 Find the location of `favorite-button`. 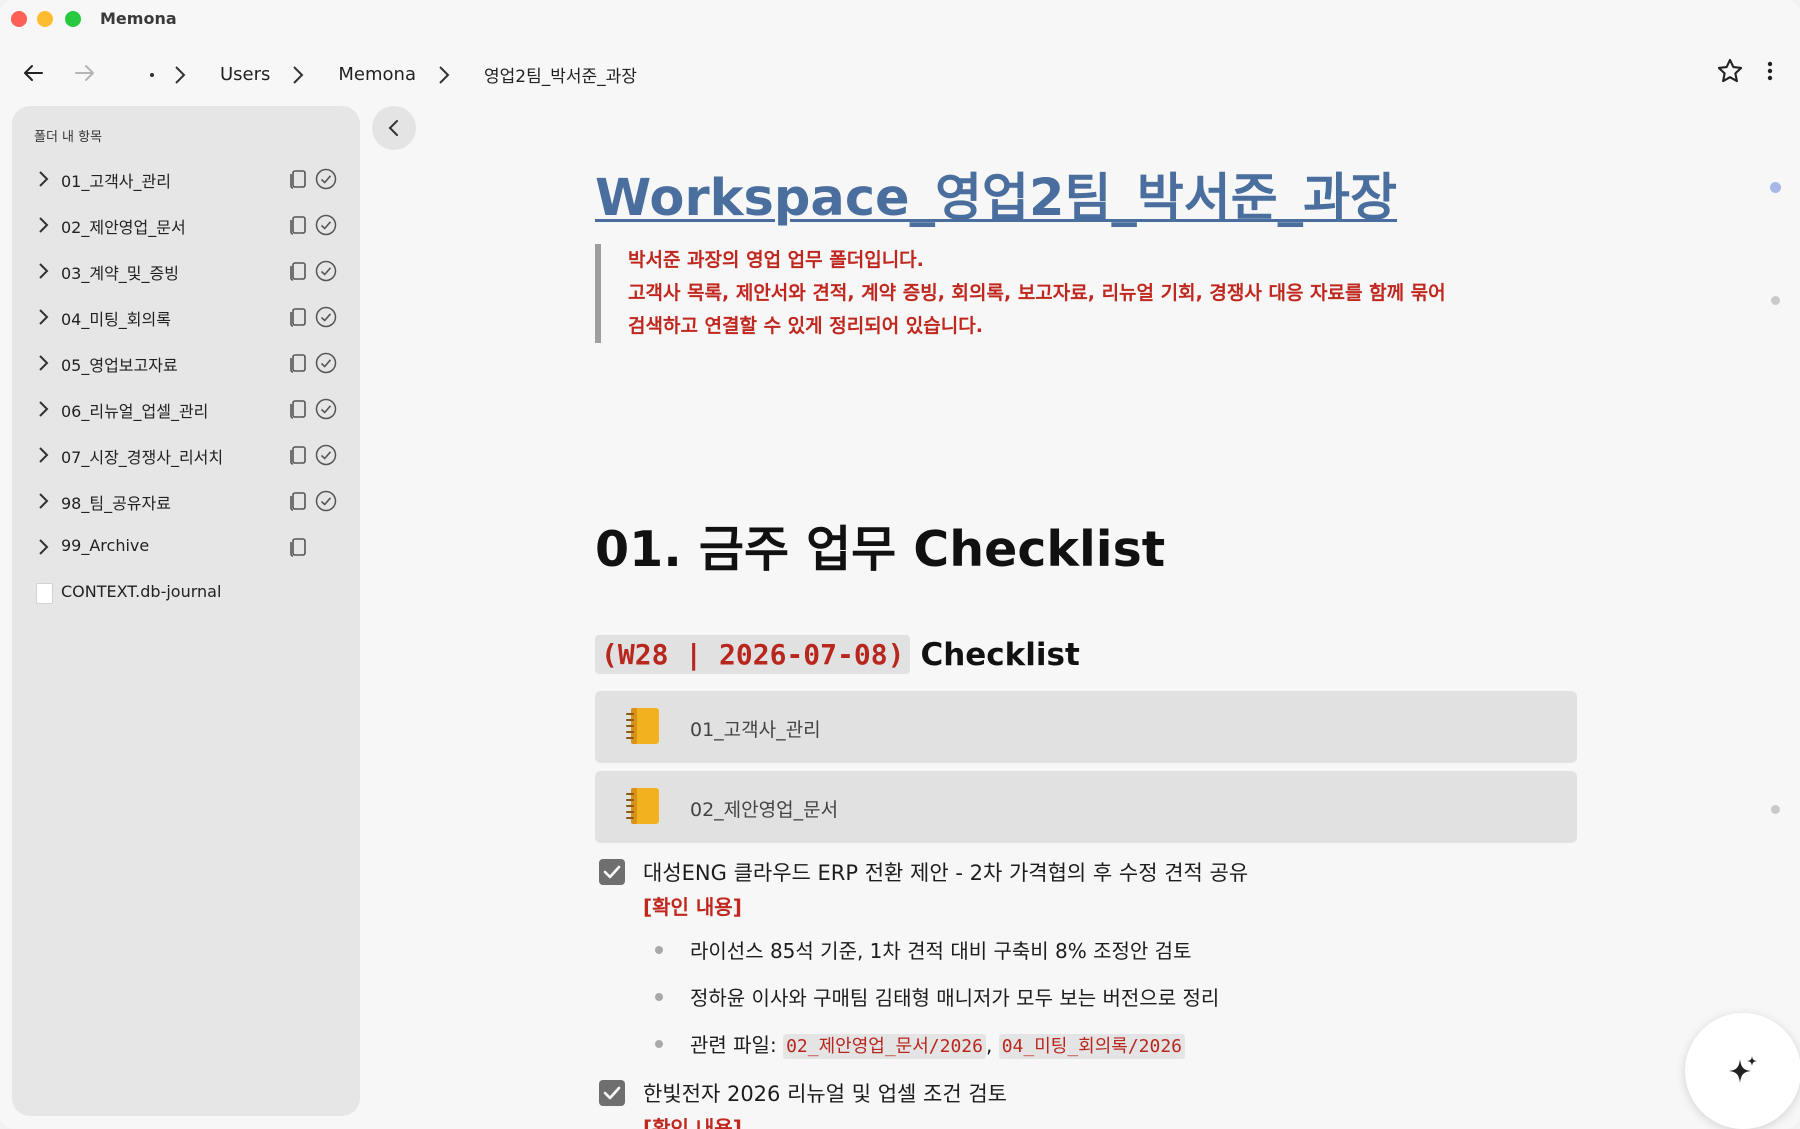

favorite-button is located at coordinates (1732, 73).